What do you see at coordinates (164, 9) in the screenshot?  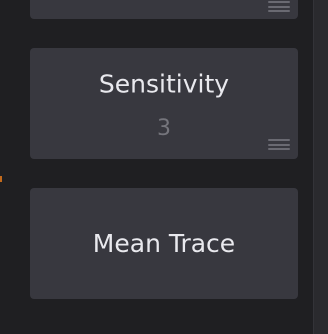 I see `tile-top-partial` at bounding box center [164, 9].